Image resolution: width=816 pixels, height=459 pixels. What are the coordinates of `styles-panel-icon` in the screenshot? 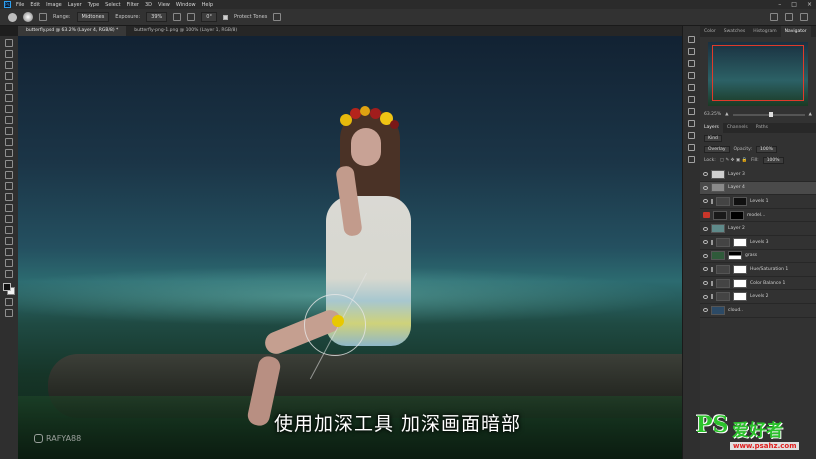 It's located at (691, 87).